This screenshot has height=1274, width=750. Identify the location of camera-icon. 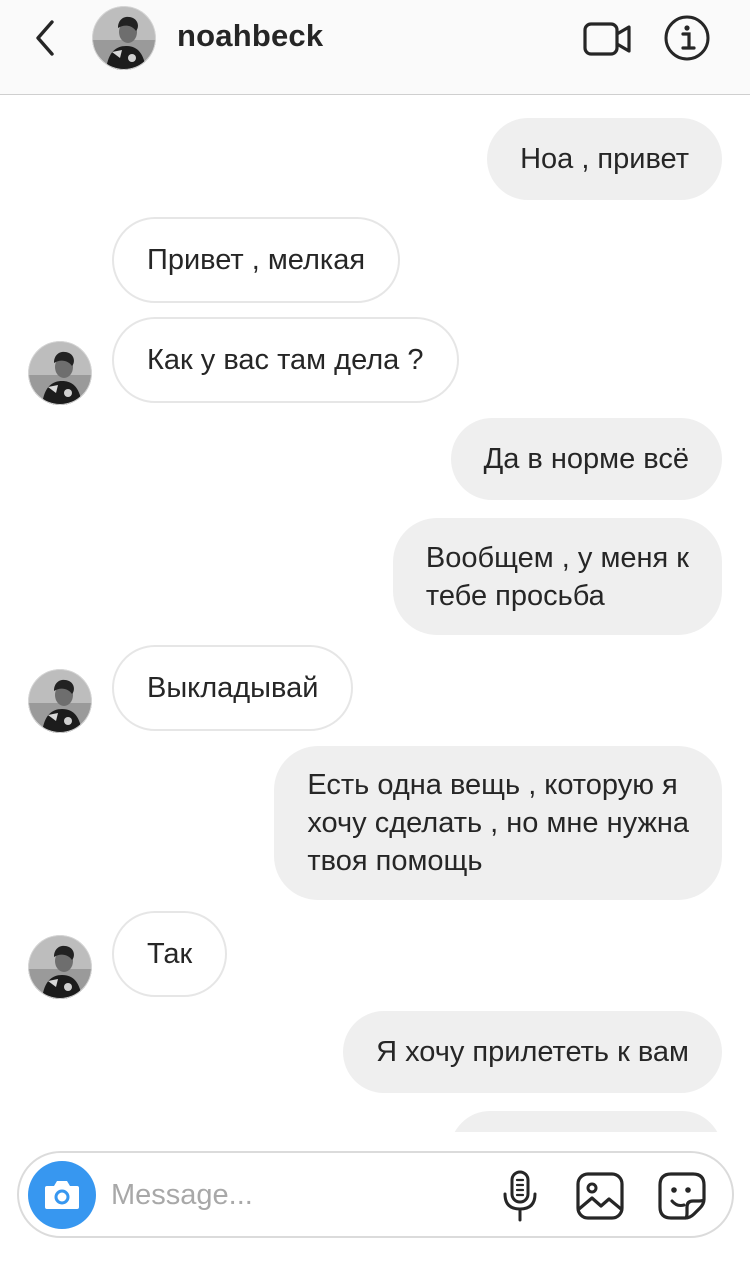
(62, 1195).